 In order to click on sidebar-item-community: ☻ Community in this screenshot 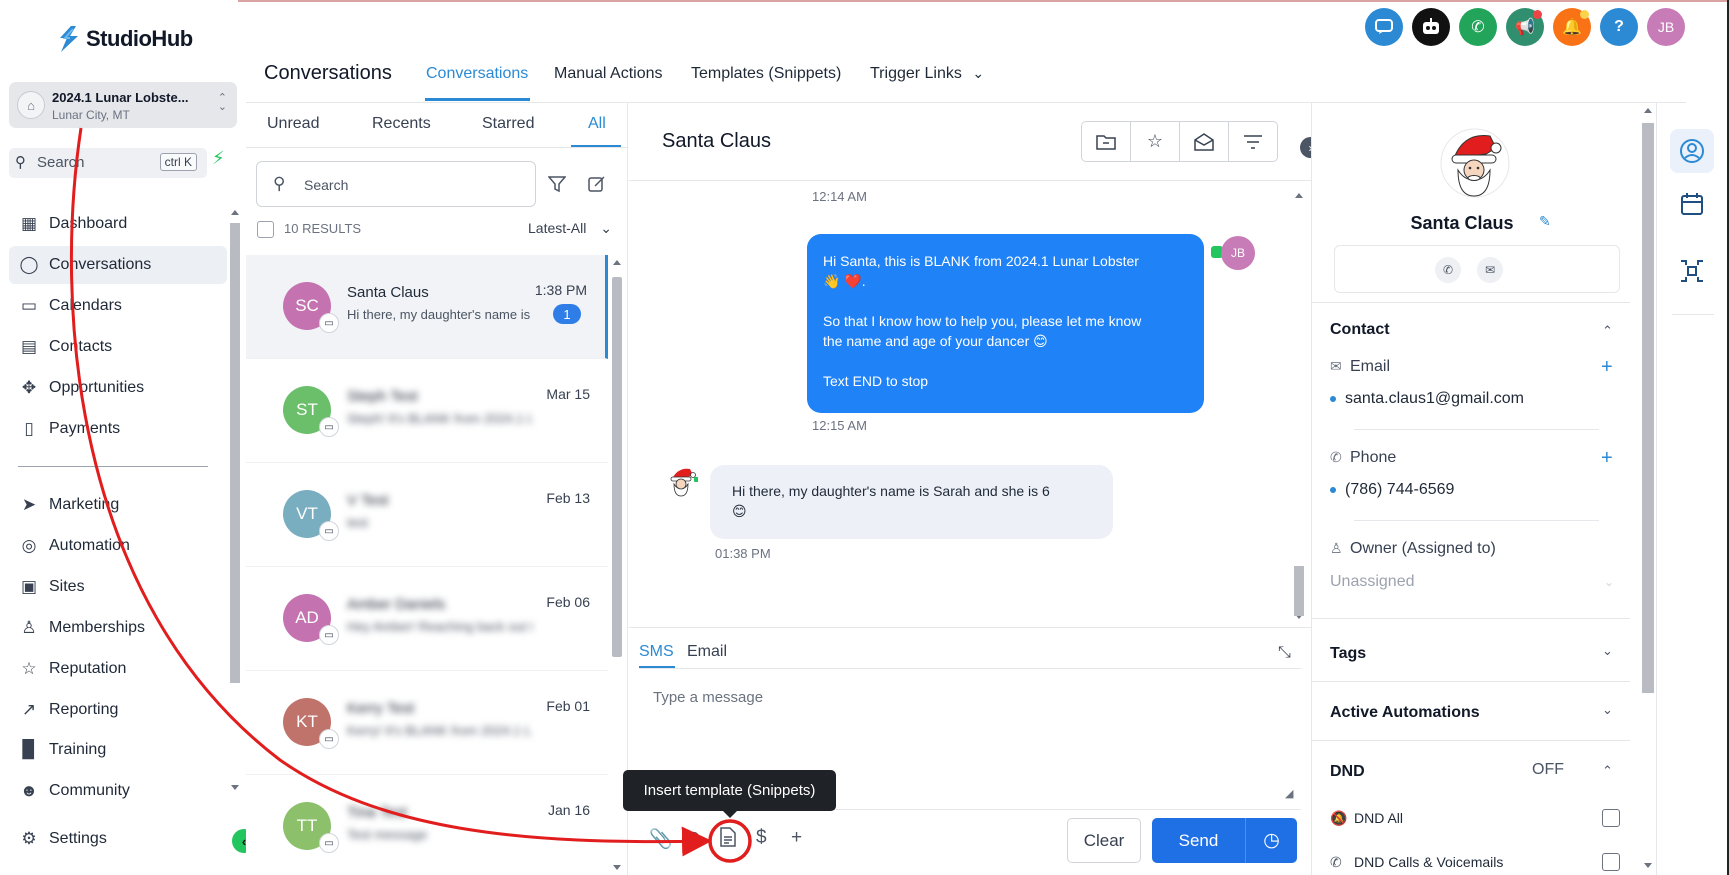, I will do `click(118, 791)`.